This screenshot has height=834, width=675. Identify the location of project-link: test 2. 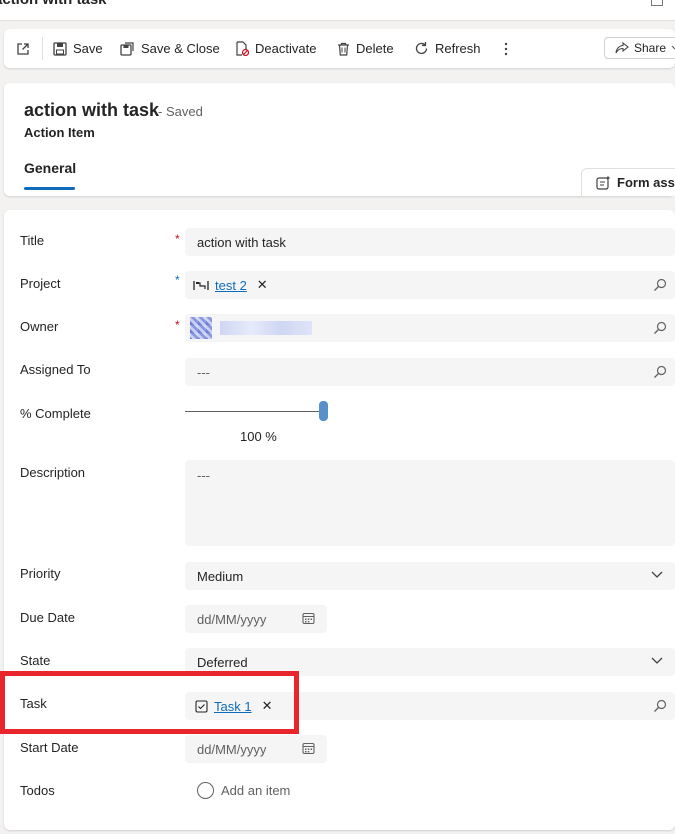
(231, 285).